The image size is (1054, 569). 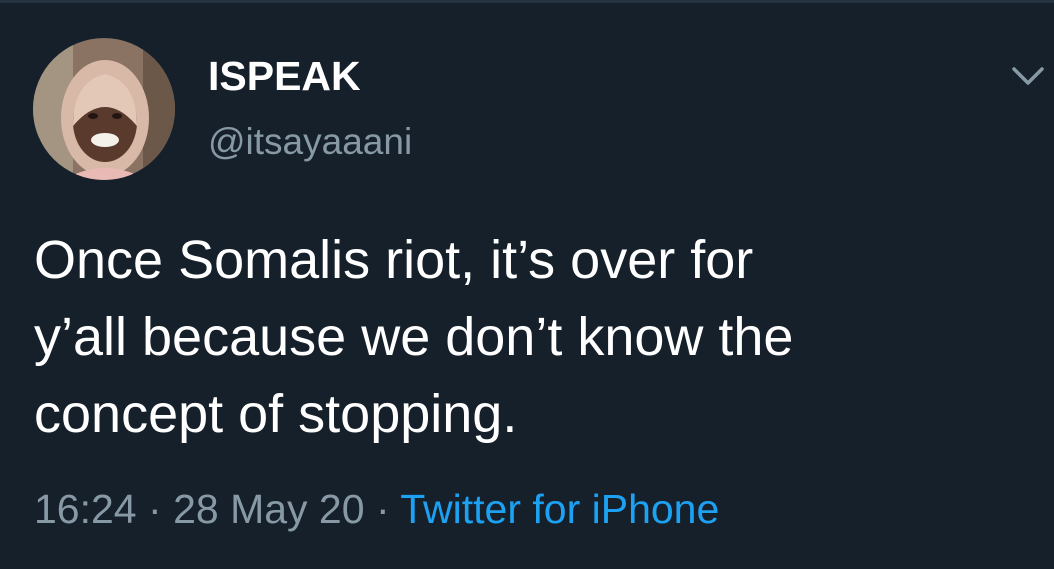 What do you see at coordinates (268, 509) in the screenshot?
I see `tweet-date: 28 May 20` at bounding box center [268, 509].